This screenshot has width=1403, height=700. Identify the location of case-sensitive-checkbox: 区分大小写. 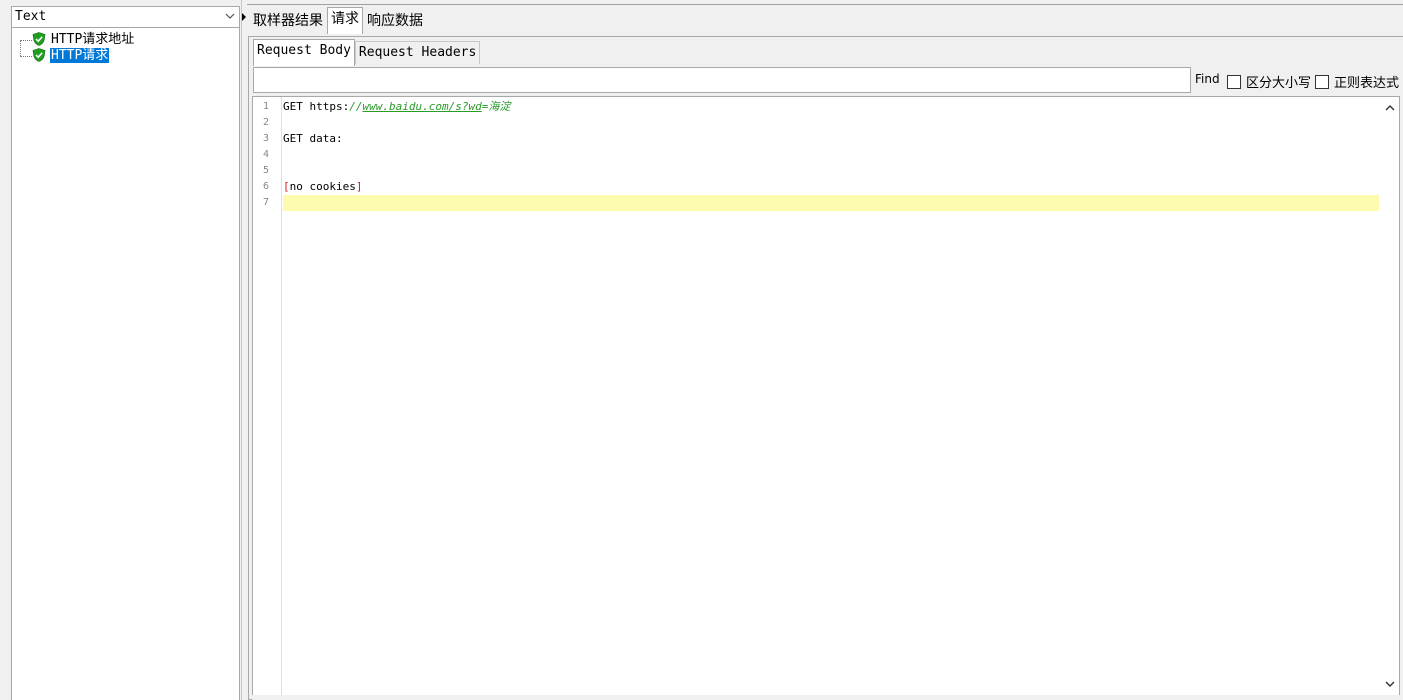
(1269, 81).